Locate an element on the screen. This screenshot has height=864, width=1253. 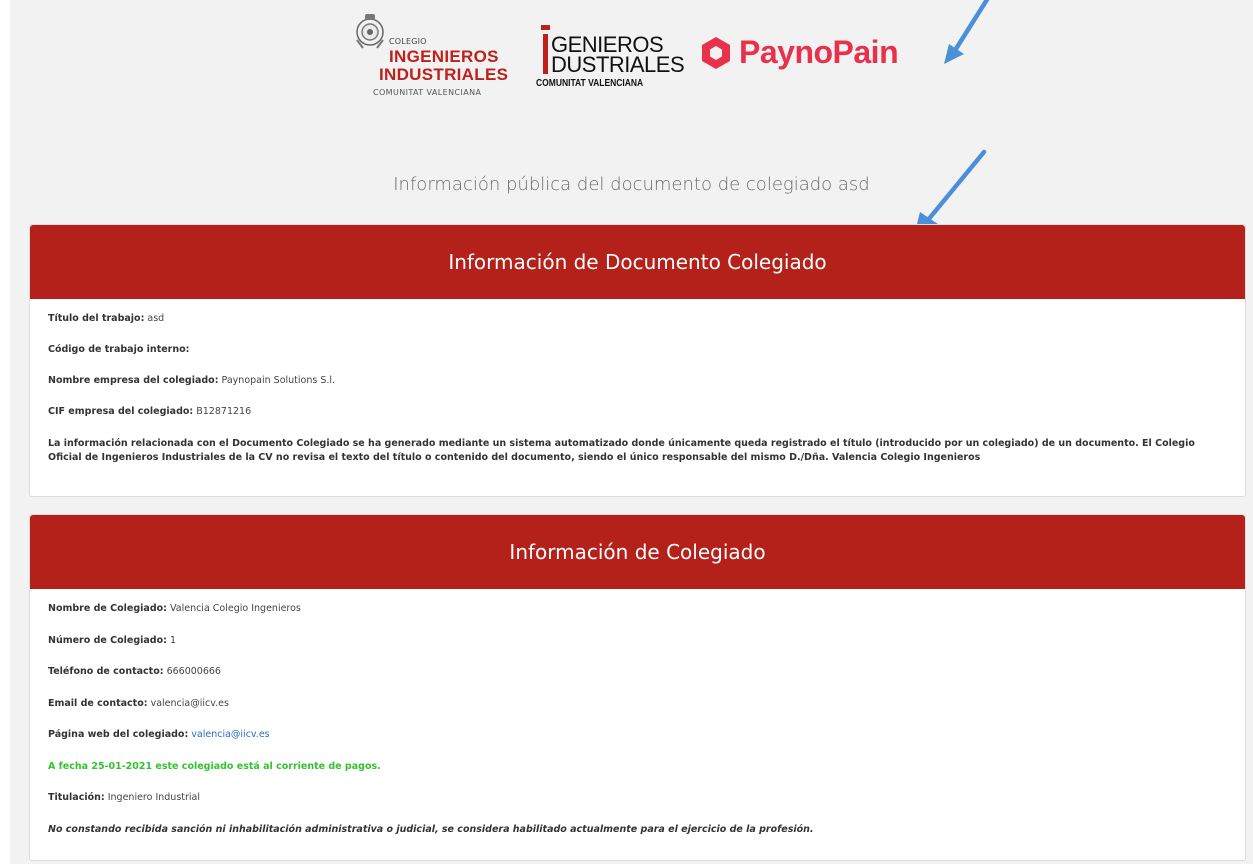
annotation-arrow-icon is located at coordinates (967, 32).